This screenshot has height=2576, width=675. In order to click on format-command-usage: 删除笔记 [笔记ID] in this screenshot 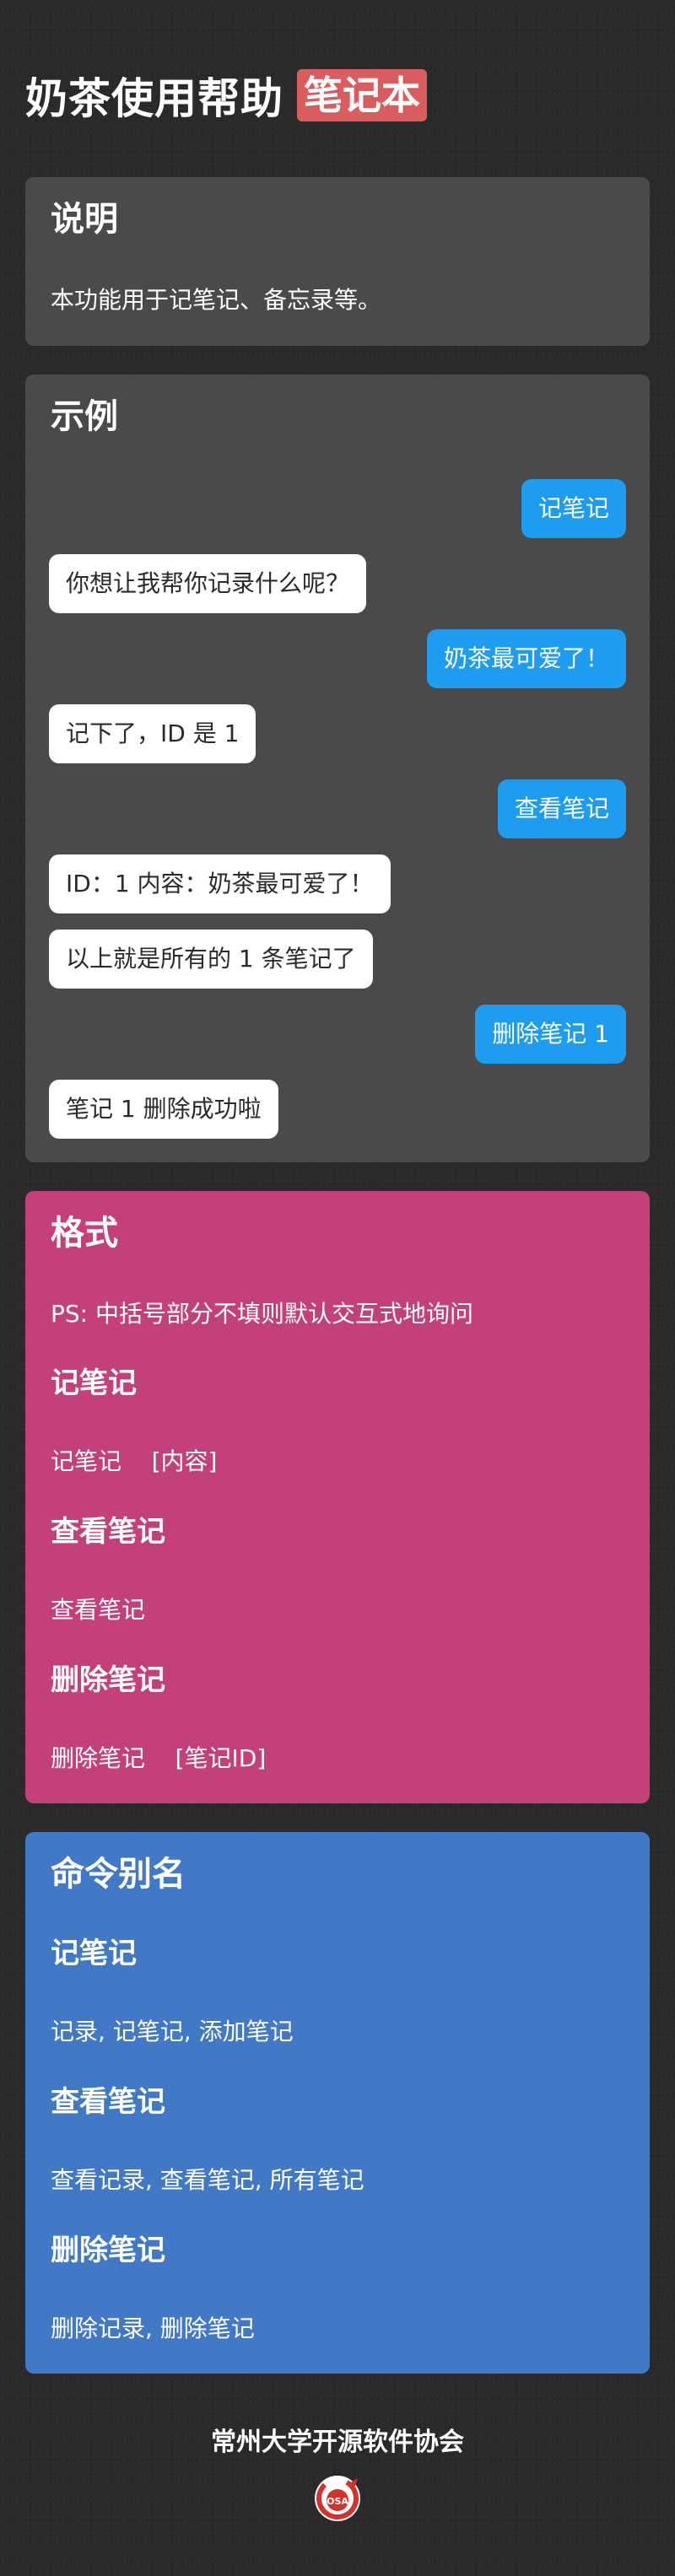, I will do `click(159, 1758)`.